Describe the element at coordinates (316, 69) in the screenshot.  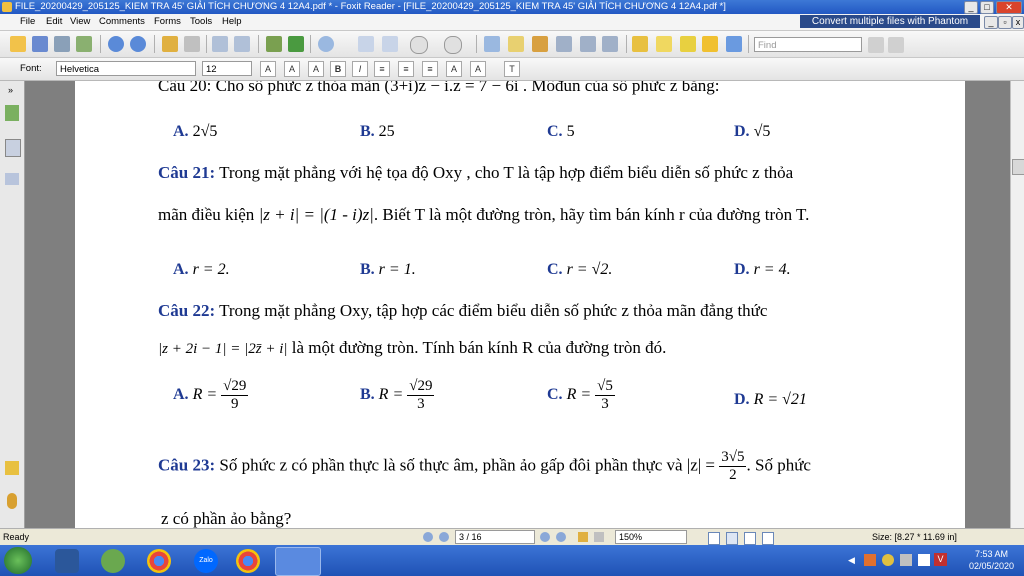
I see `text-shrink-icon: A` at that location.